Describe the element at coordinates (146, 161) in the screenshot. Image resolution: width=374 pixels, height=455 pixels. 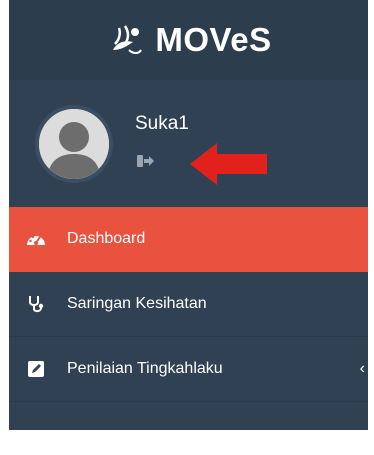
I see `sign-out-icon` at that location.